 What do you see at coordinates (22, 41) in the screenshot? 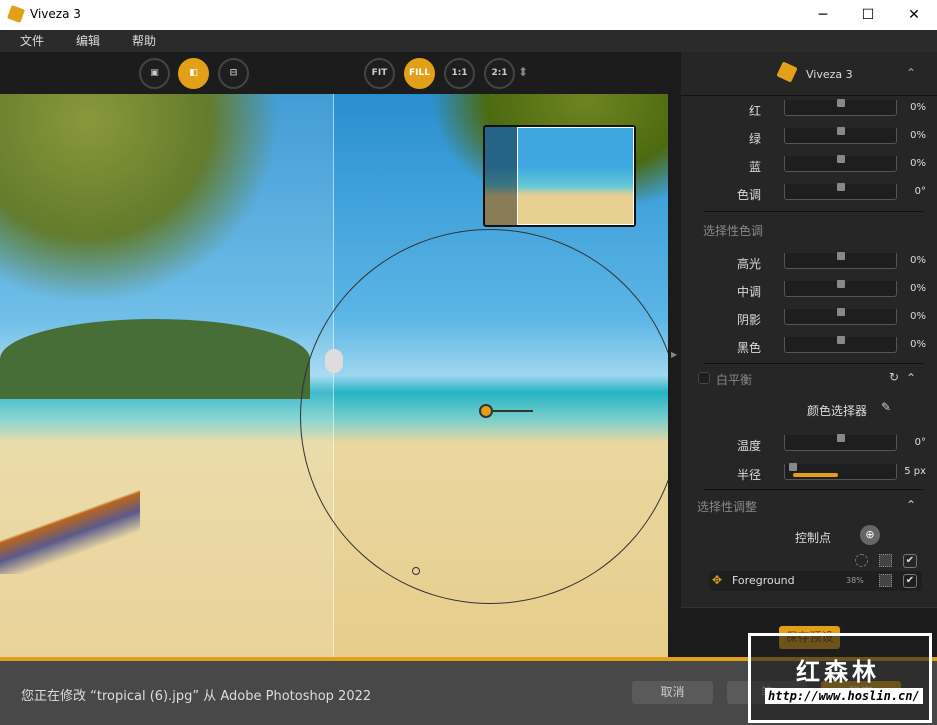
I see `menu-file: 文件` at bounding box center [22, 41].